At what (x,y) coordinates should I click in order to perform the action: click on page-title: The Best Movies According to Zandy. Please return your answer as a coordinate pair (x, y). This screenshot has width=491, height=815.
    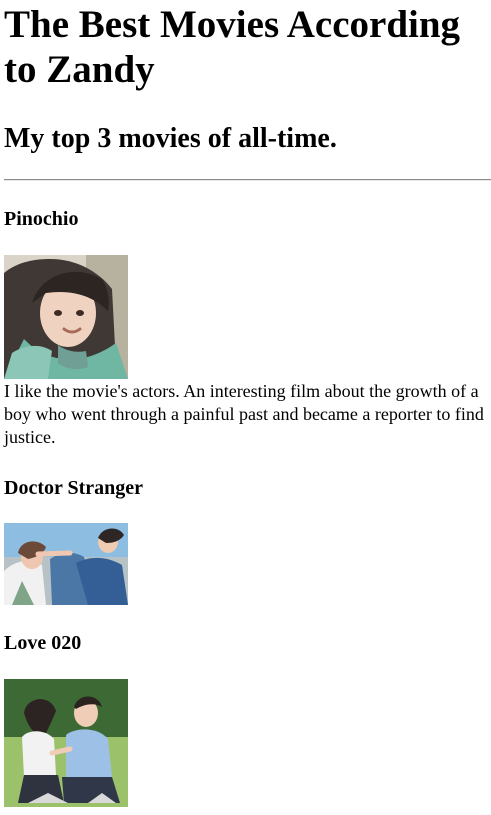
    Looking at the image, I should click on (232, 47).